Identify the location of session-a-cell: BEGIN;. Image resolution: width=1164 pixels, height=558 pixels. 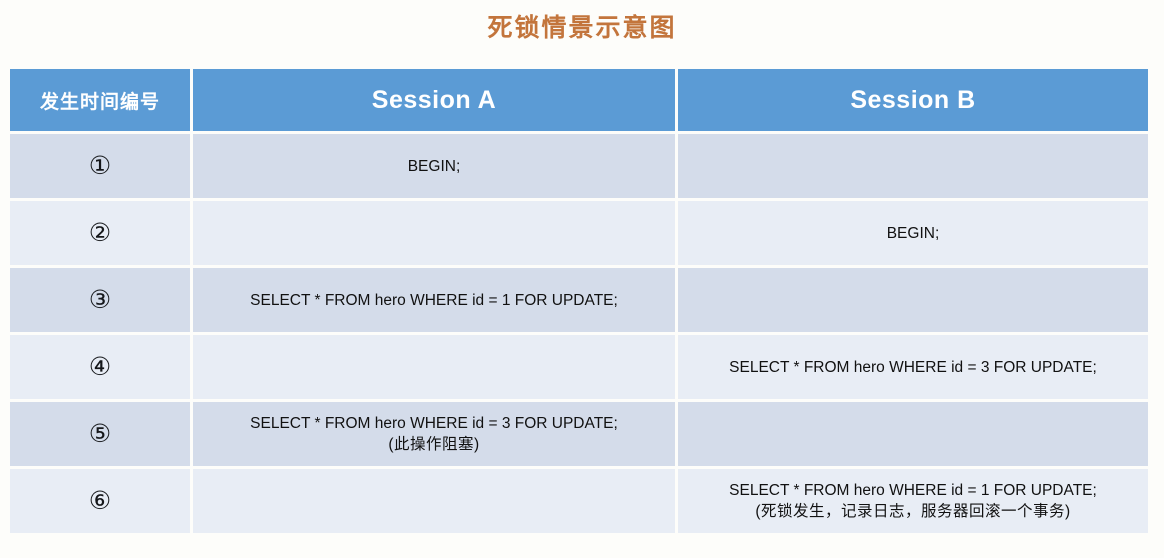
(434, 166).